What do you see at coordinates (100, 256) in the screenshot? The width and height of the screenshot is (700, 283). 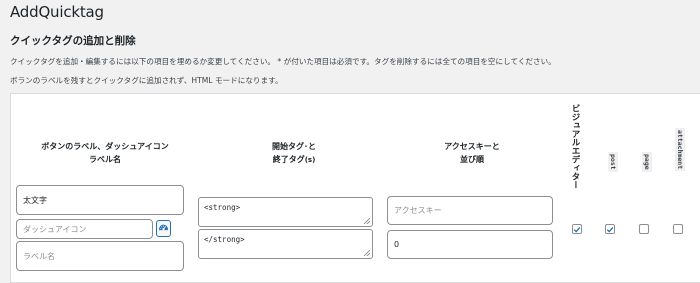 I see `label-name-input: ラベル名` at bounding box center [100, 256].